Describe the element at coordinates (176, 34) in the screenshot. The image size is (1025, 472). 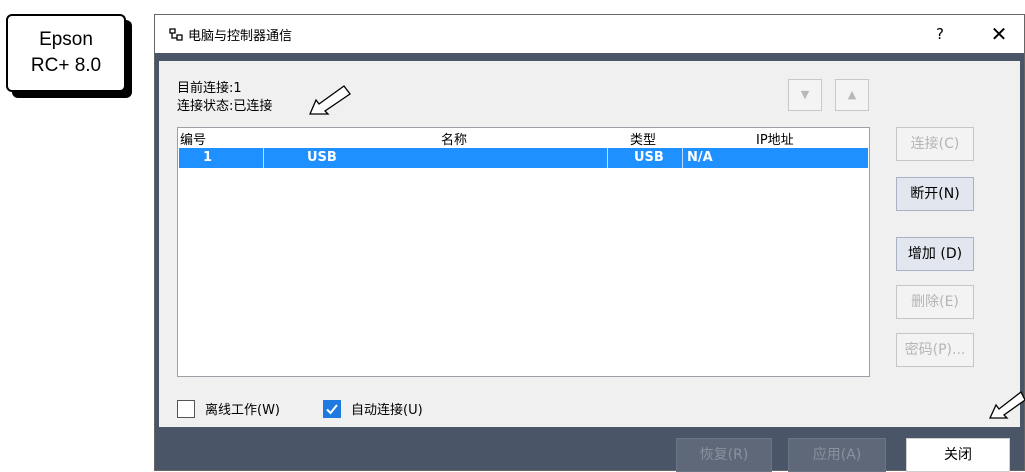
I see `connection-icon` at that location.